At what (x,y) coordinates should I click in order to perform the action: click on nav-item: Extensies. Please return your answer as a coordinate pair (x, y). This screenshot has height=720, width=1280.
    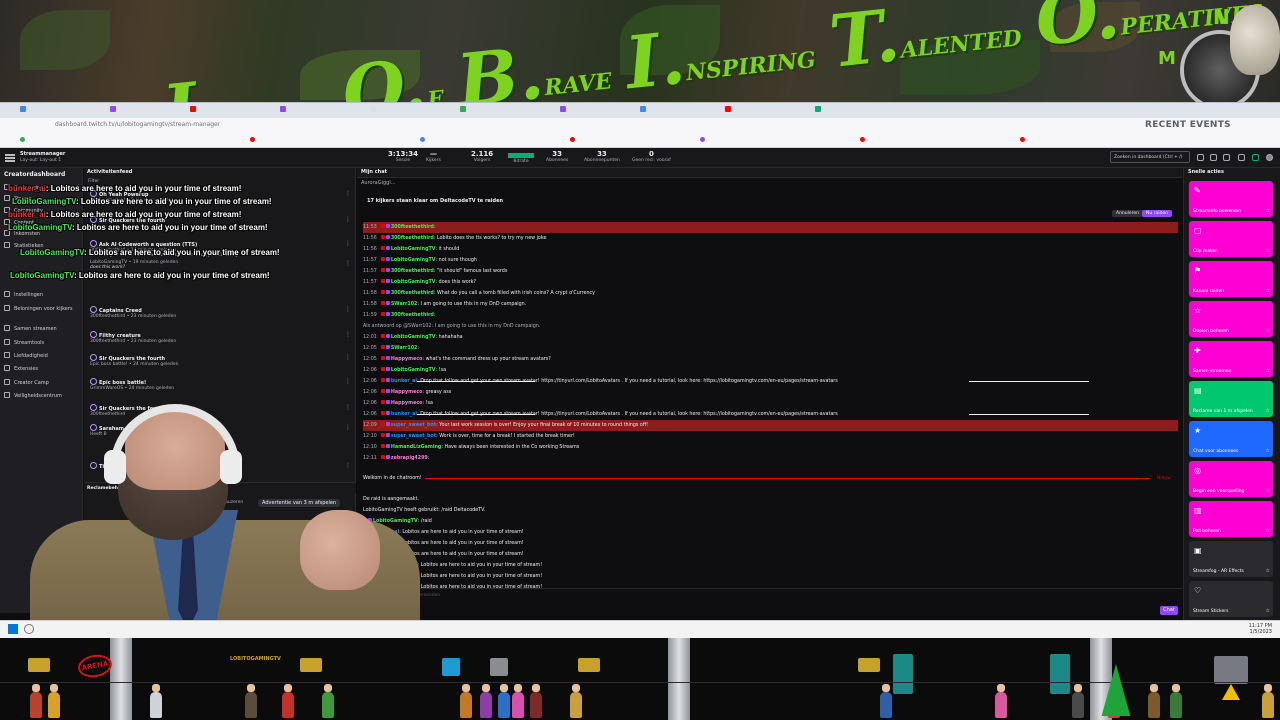
    Looking at the image, I should click on (21, 370).